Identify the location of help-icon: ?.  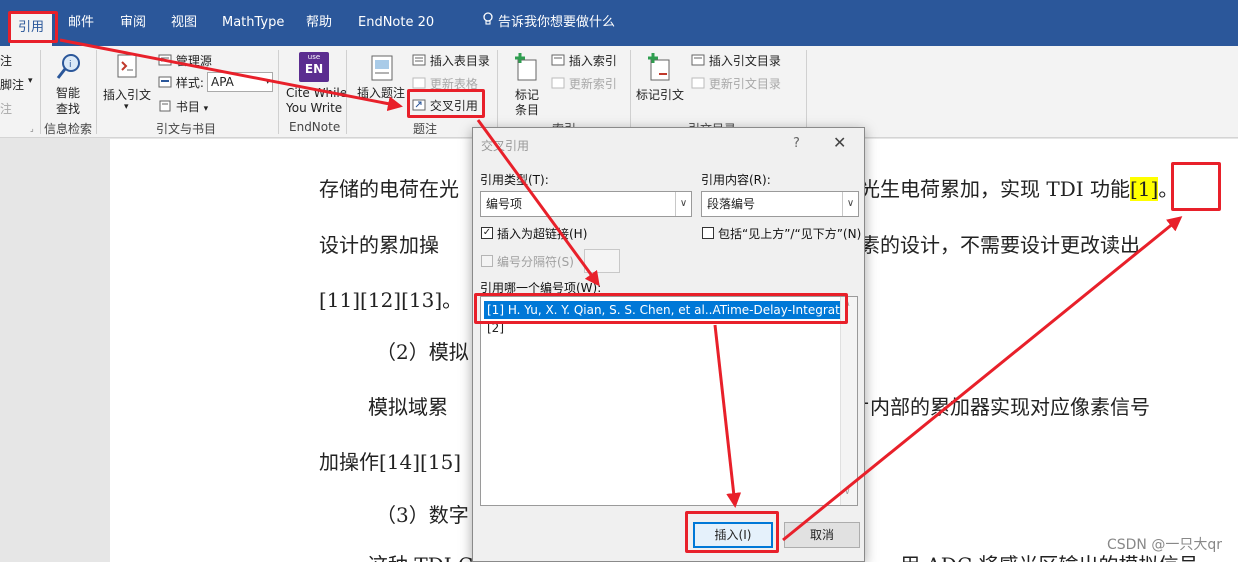
(796, 143).